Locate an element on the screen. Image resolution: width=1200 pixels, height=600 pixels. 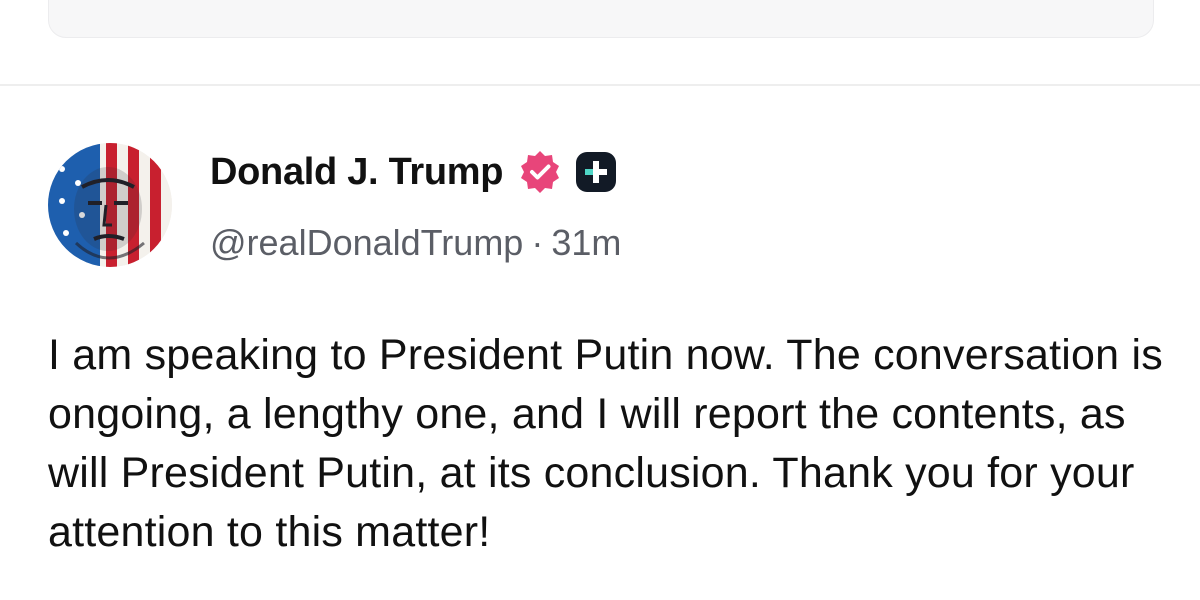
author-row: Donald J. Trump is located at coordinates (413, 172).